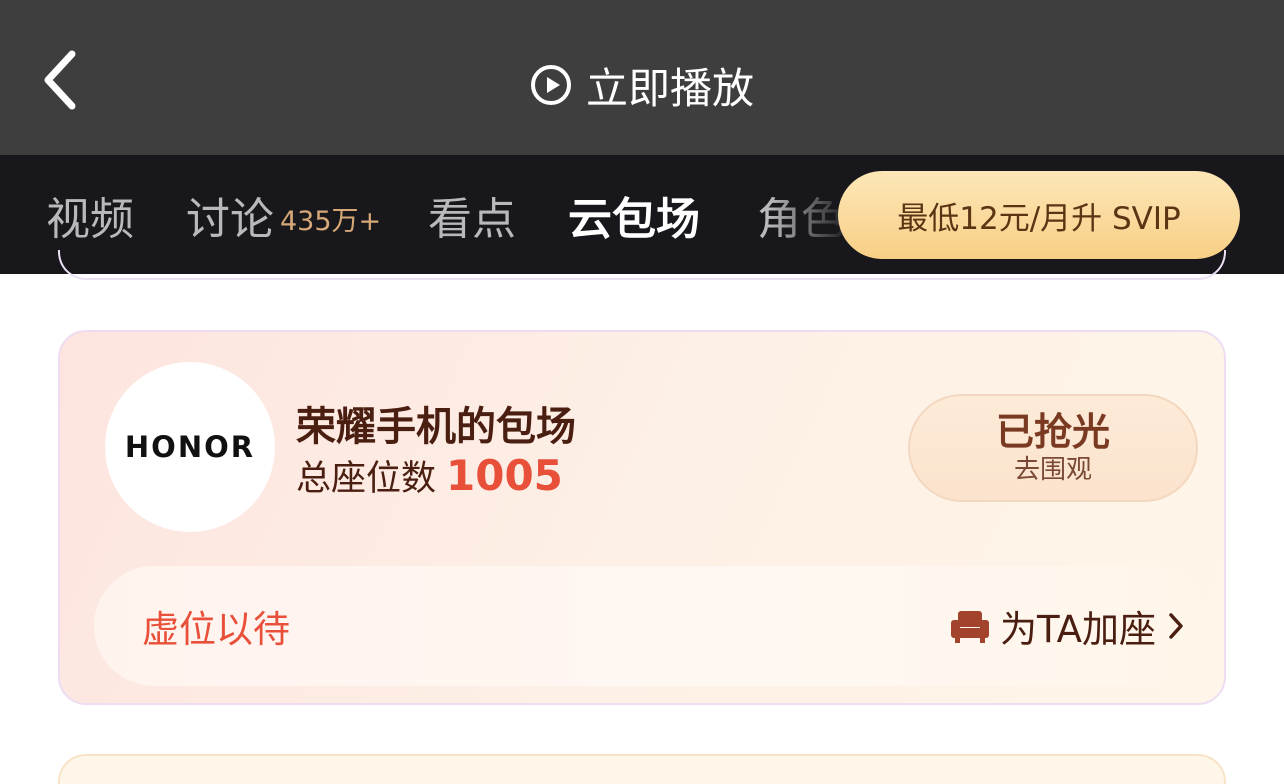 The image size is (1284, 784). I want to click on svip-upgrade-button: 最低12元/月升 SVIP, so click(1039, 215).